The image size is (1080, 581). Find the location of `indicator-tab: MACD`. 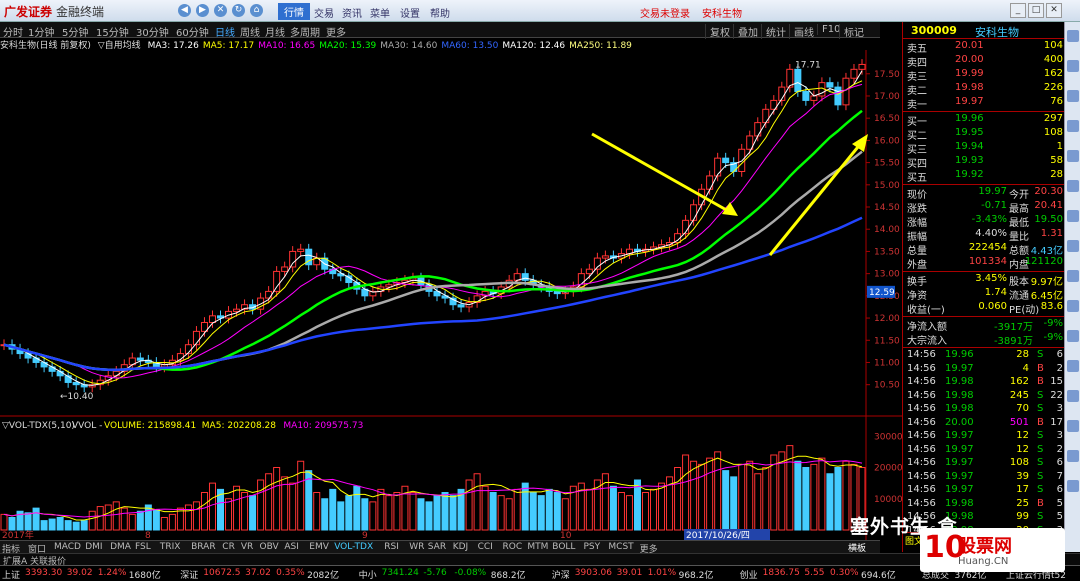

indicator-tab: MACD is located at coordinates (67, 547).